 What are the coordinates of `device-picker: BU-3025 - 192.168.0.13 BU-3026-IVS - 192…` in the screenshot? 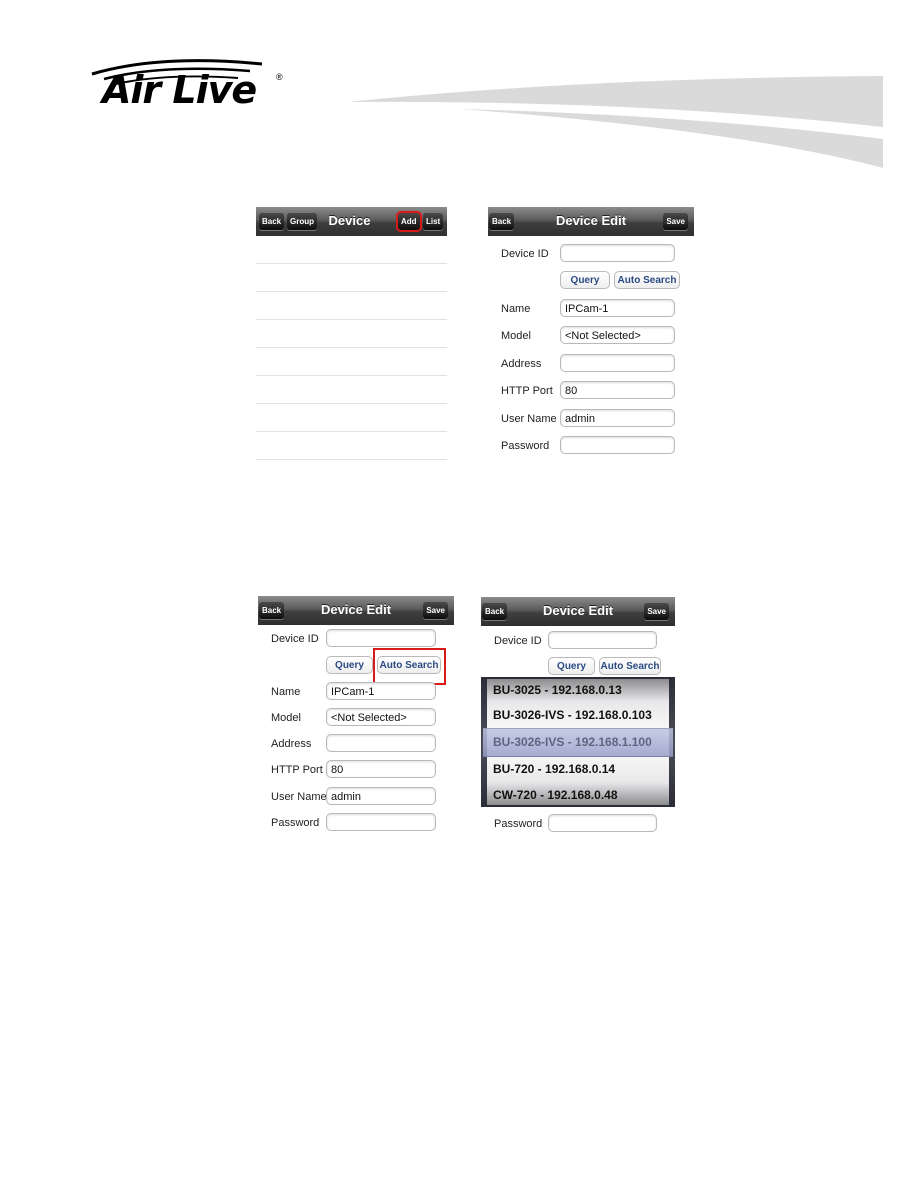 It's located at (578, 742).